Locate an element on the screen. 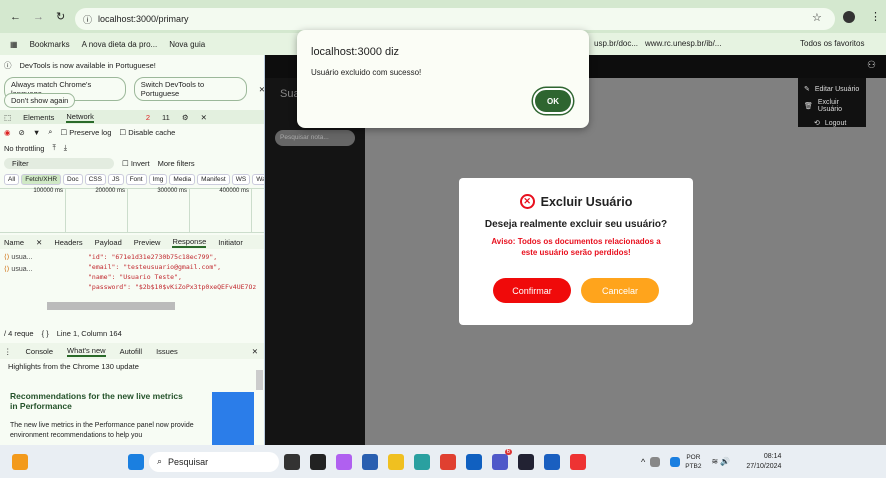  preserve-log-checkbox: ☐ Preserve log is located at coordinates (85, 132).